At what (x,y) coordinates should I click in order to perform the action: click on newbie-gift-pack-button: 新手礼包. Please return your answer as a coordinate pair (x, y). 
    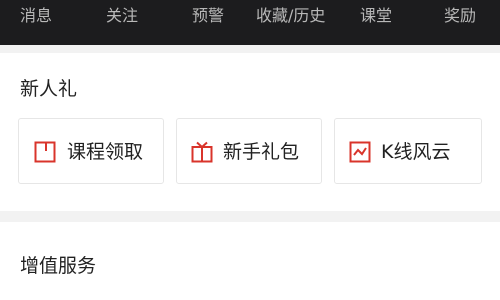
    Looking at the image, I should click on (249, 151).